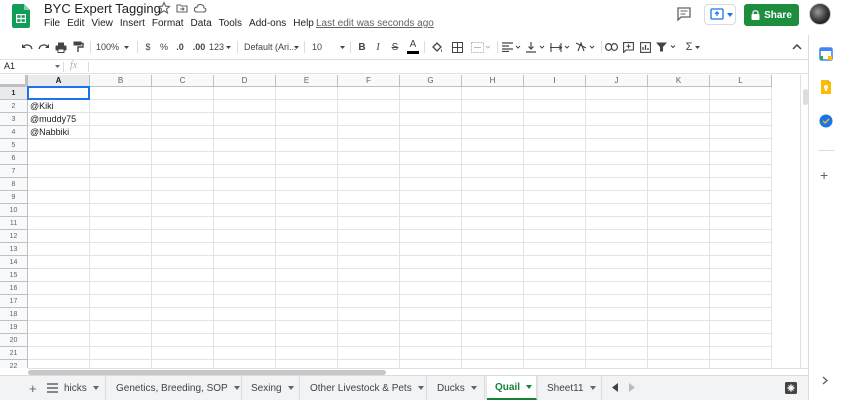 This screenshot has height=400, width=843. I want to click on cell-b22, so click(121, 364).